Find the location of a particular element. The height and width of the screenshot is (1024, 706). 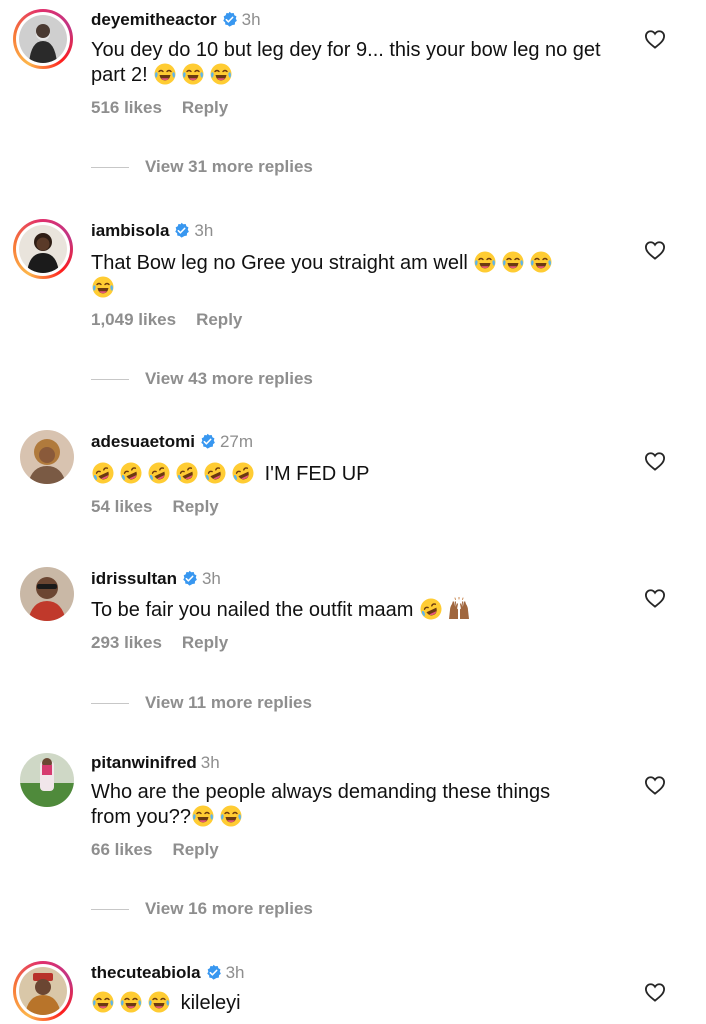

view-replies-button: View 11 more replies is located at coordinates (201, 703).